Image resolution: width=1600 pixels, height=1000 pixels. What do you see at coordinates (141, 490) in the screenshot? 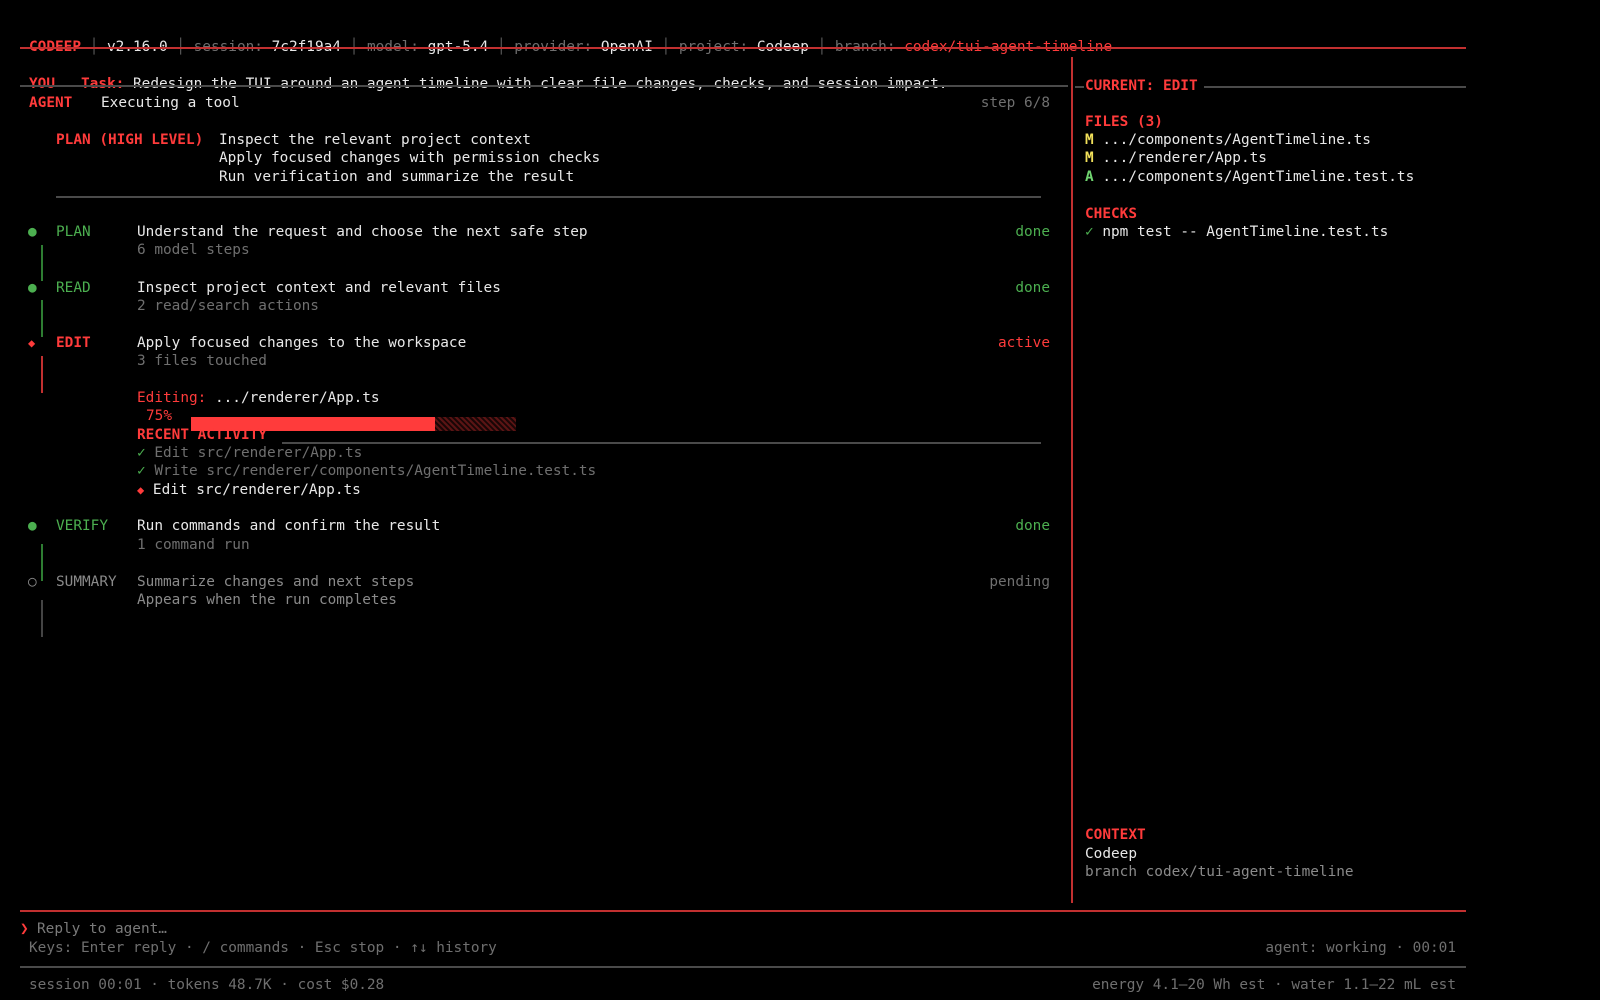
I see `diamond-icon: ◆` at bounding box center [141, 490].